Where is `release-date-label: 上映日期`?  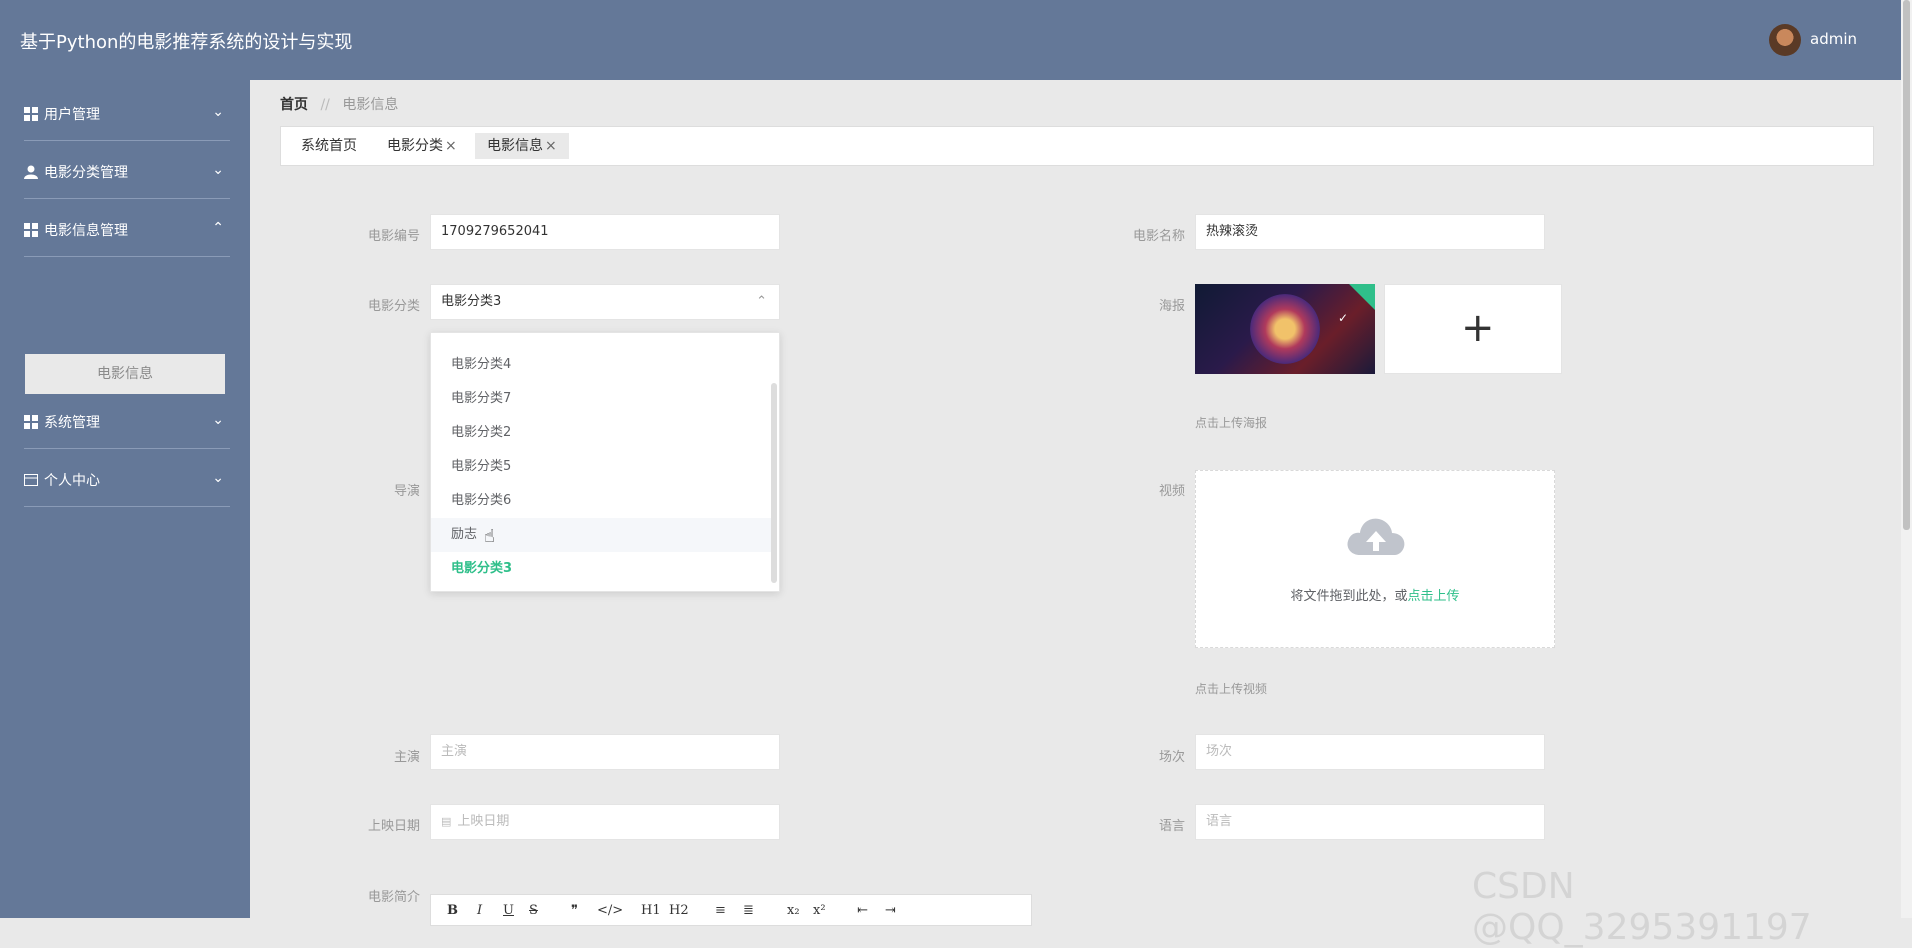 release-date-label: 上映日期 is located at coordinates (393, 826).